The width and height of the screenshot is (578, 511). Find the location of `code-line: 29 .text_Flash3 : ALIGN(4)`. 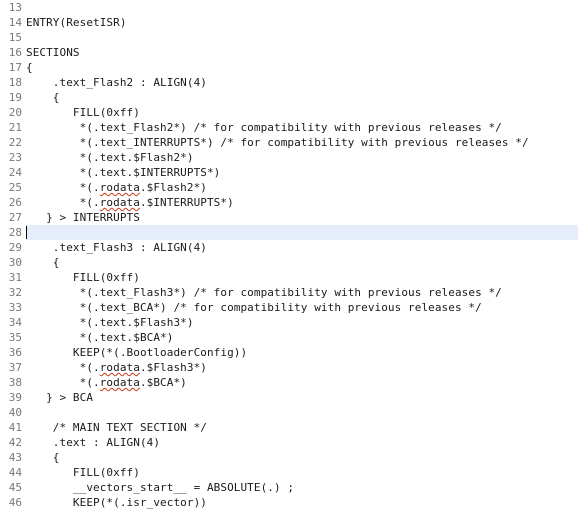

code-line: 29 .text_Flash3 : ALIGN(4) is located at coordinates (289, 247).